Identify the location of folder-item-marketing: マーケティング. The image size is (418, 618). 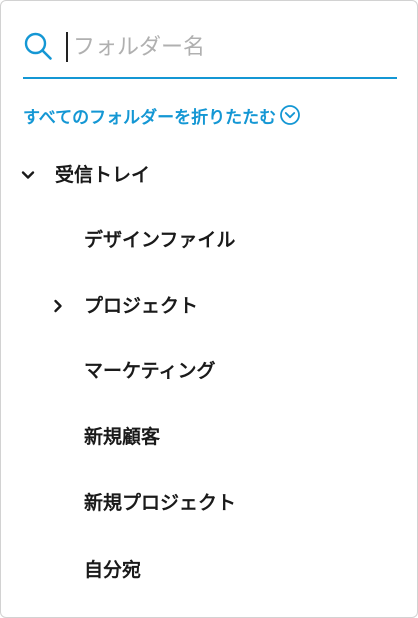
(209, 371).